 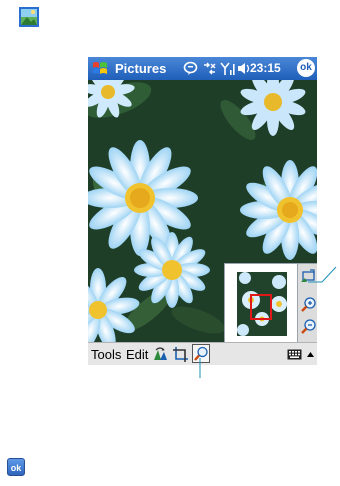 What do you see at coordinates (308, 326) in the screenshot?
I see `zoom-out-icon` at bounding box center [308, 326].